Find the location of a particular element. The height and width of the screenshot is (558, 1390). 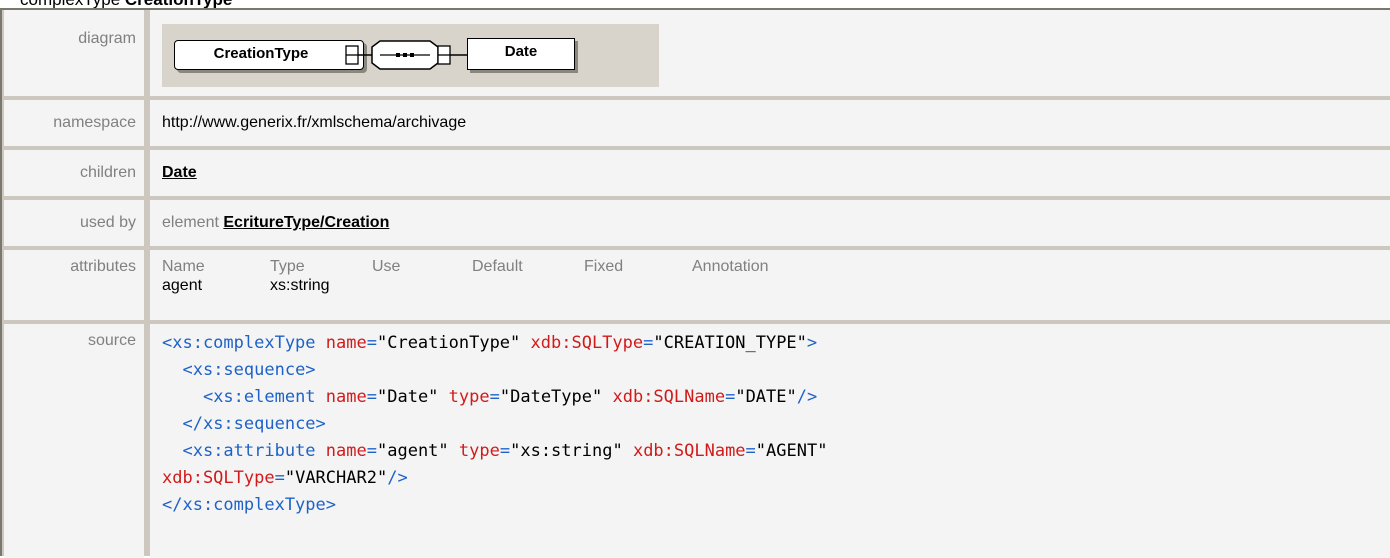

source-line-7: </xs:complexType> is located at coordinates (249, 505).